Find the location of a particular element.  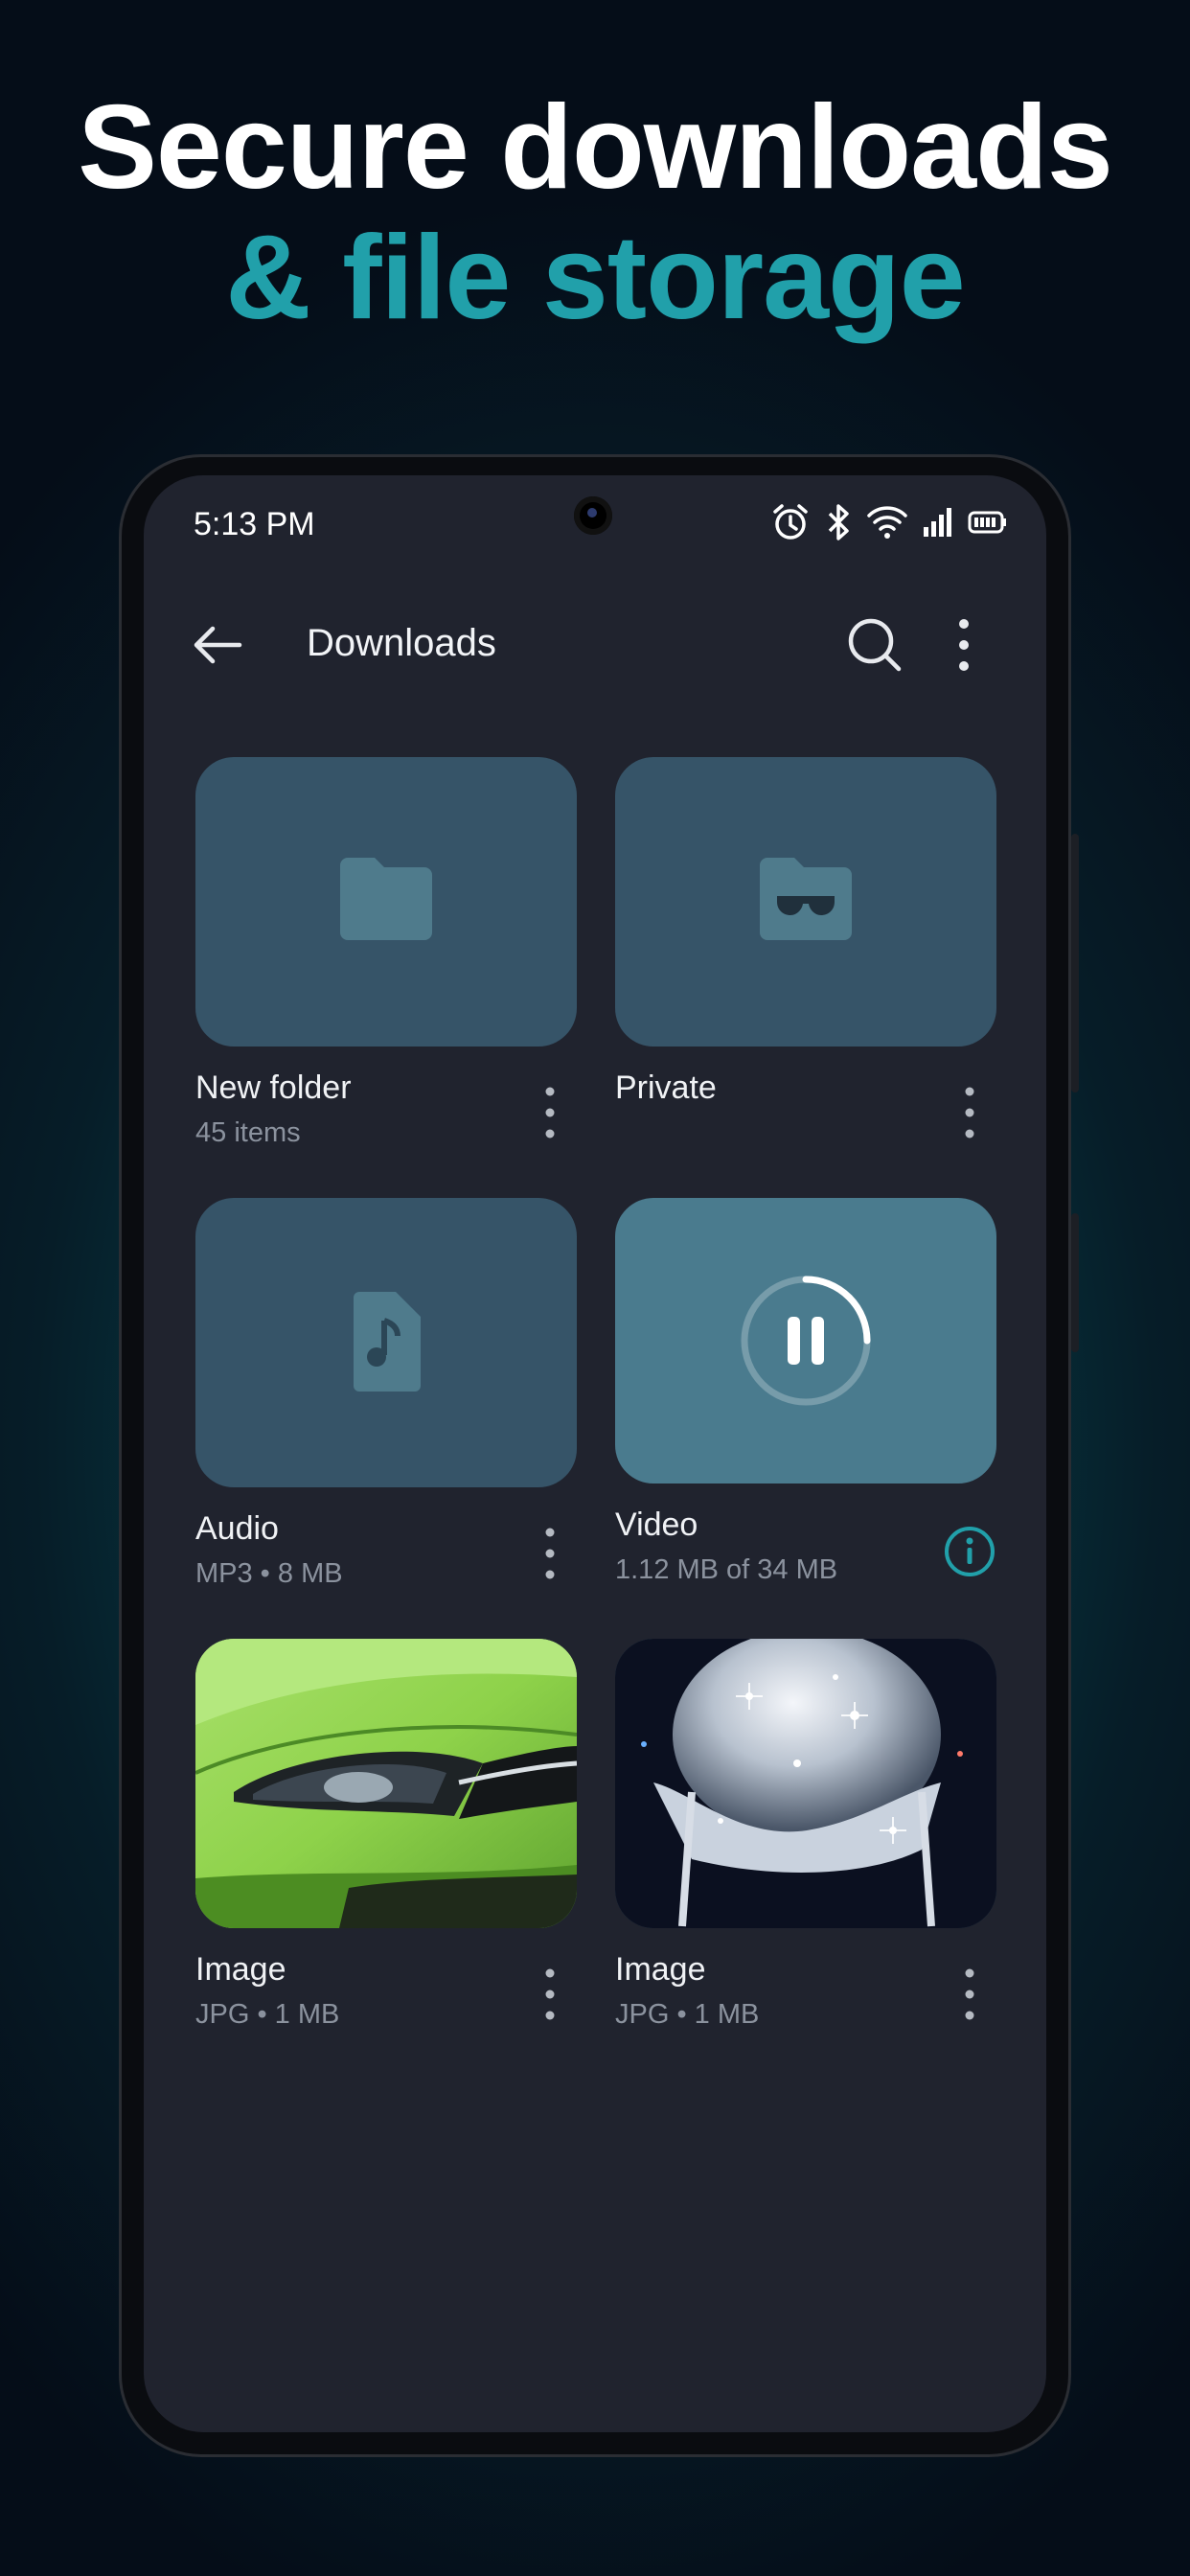

image-thumbnail-car is located at coordinates (386, 1783).